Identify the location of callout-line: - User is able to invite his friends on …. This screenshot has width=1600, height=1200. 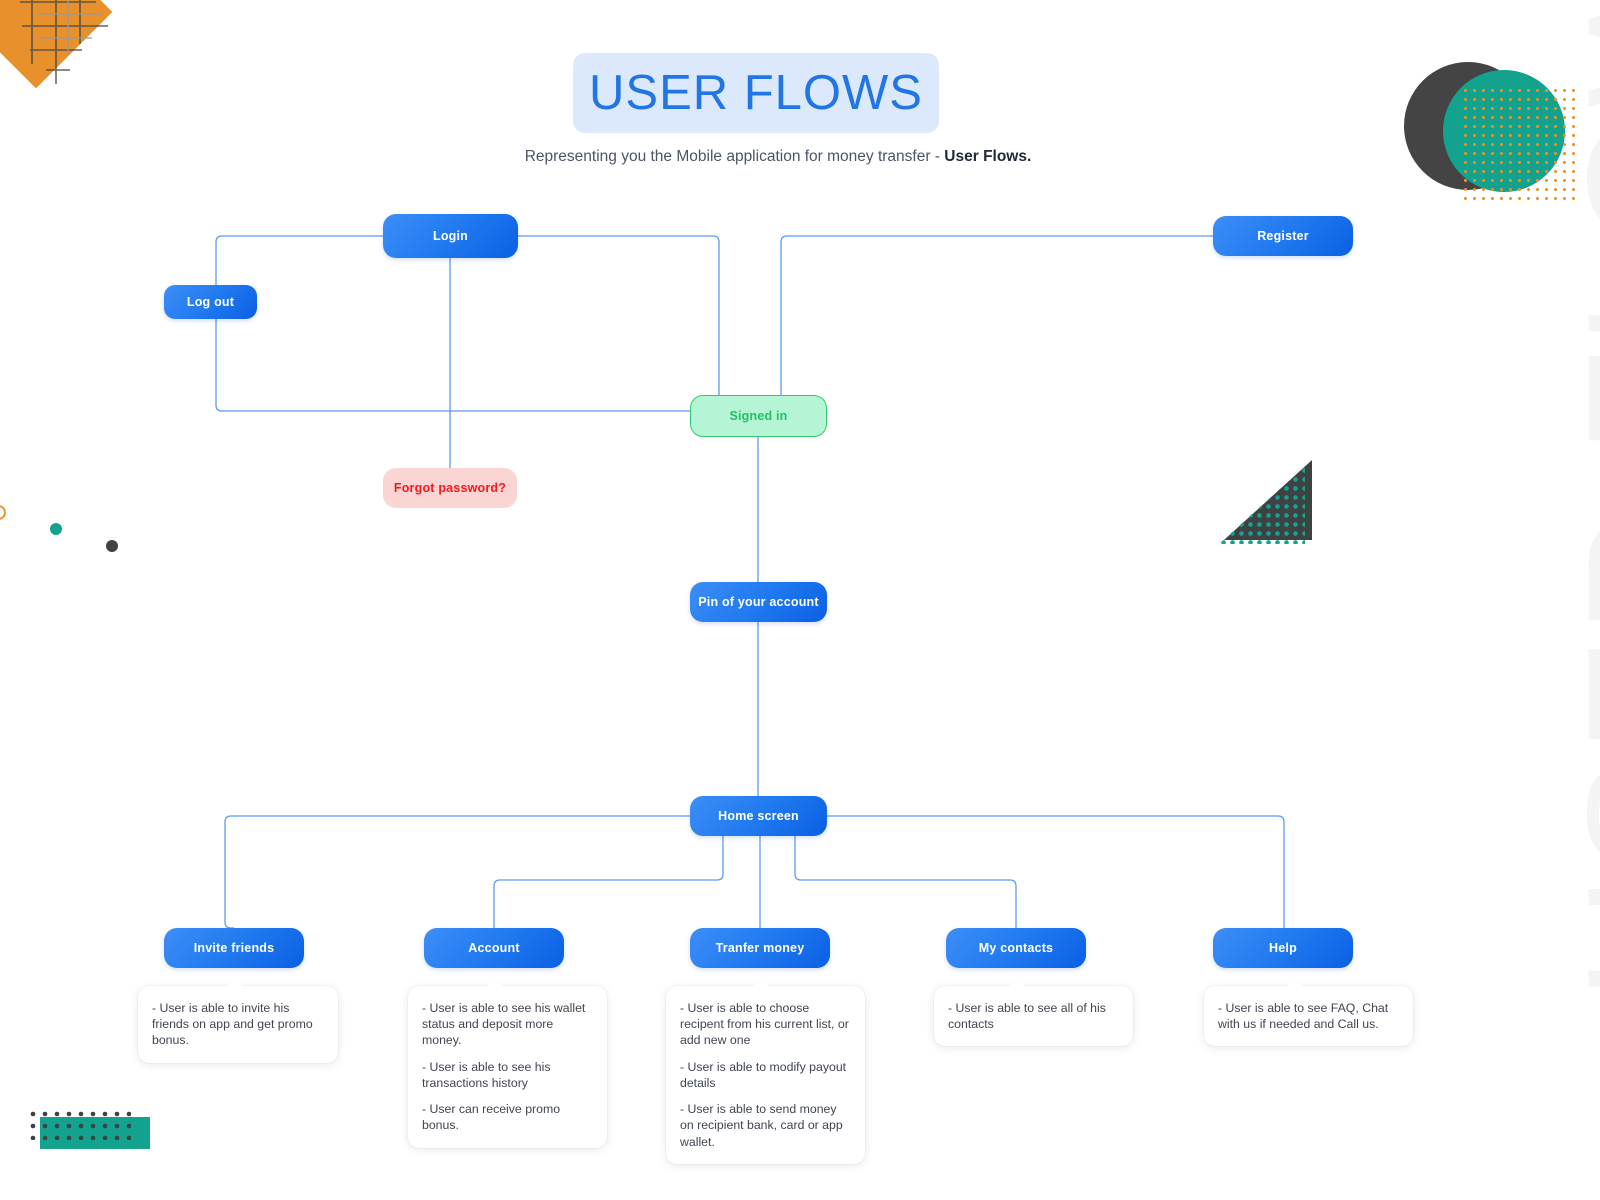
(232, 1024).